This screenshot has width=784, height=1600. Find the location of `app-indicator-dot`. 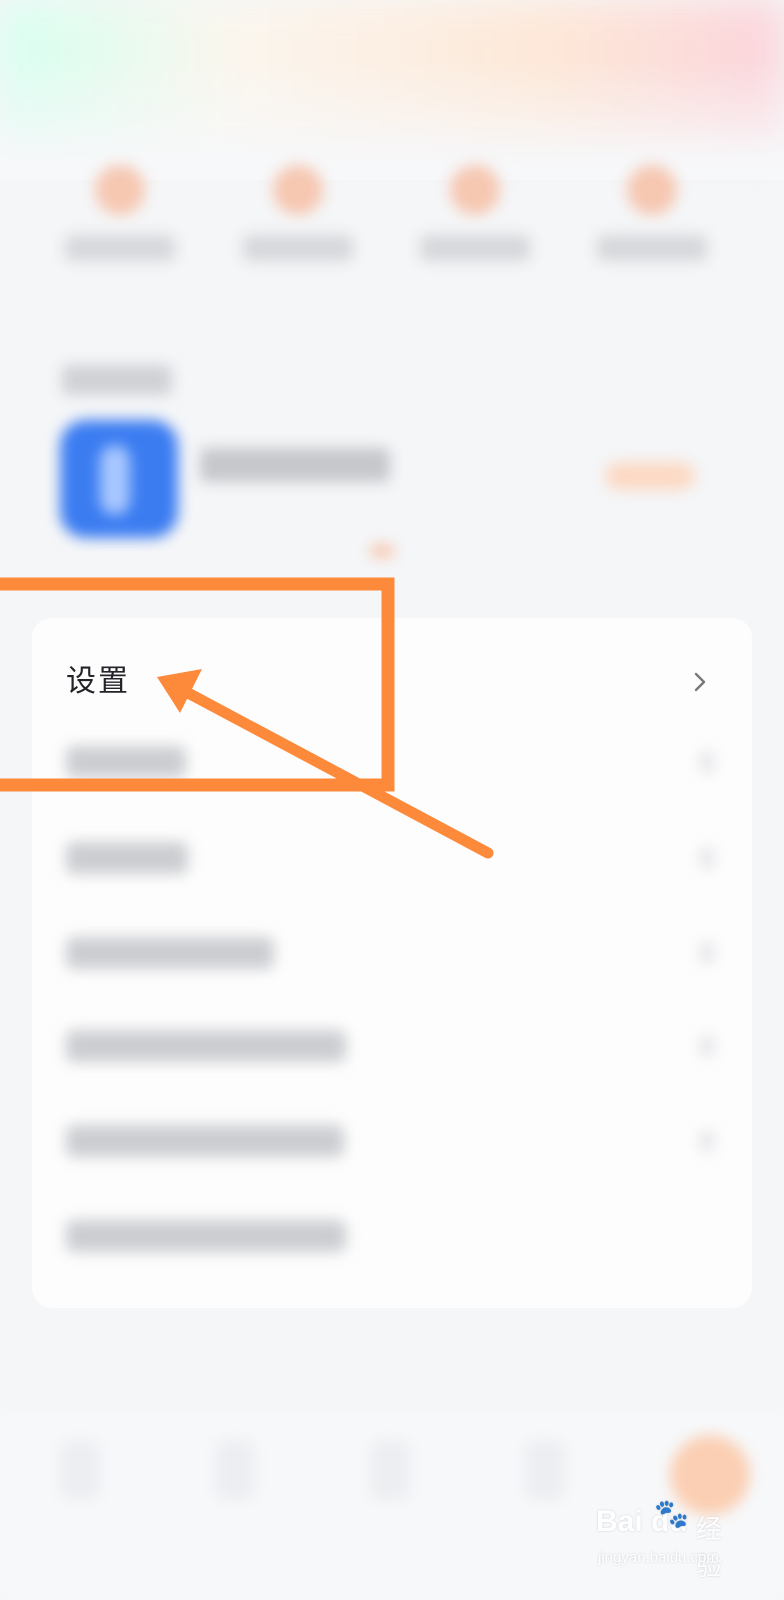

app-indicator-dot is located at coordinates (382, 551).